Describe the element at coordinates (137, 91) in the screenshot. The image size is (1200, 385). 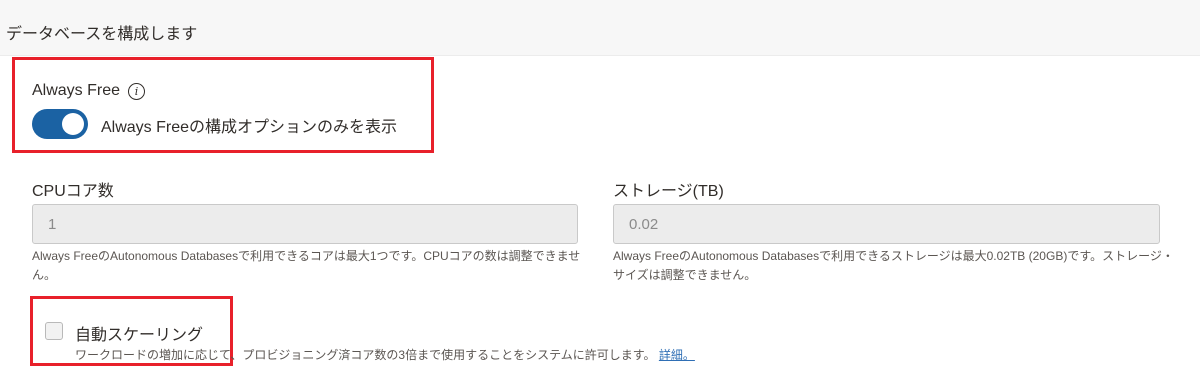
I see `info-icon: i` at that location.